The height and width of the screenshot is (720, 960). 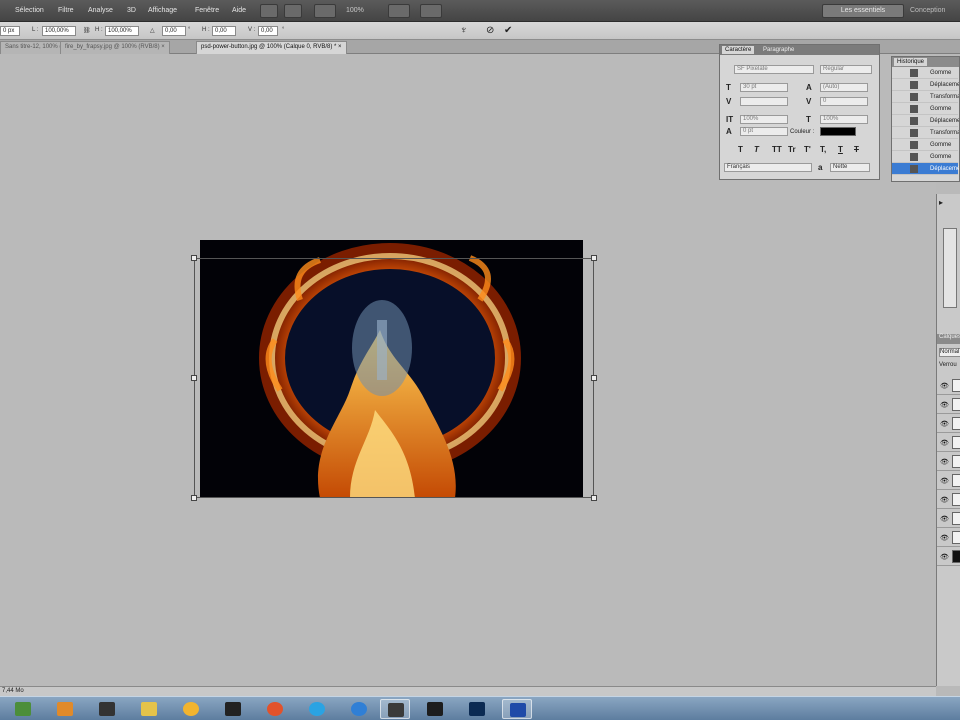 I want to click on arrange-button, so click(x=325, y=11).